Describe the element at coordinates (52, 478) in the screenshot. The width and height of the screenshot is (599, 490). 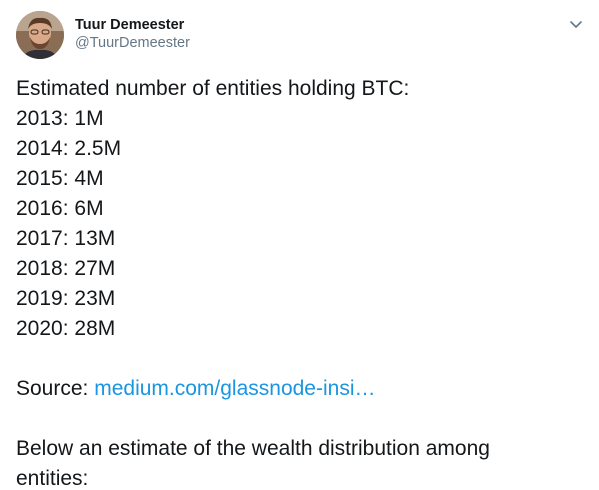
I see `tweet-outro: entities:` at that location.